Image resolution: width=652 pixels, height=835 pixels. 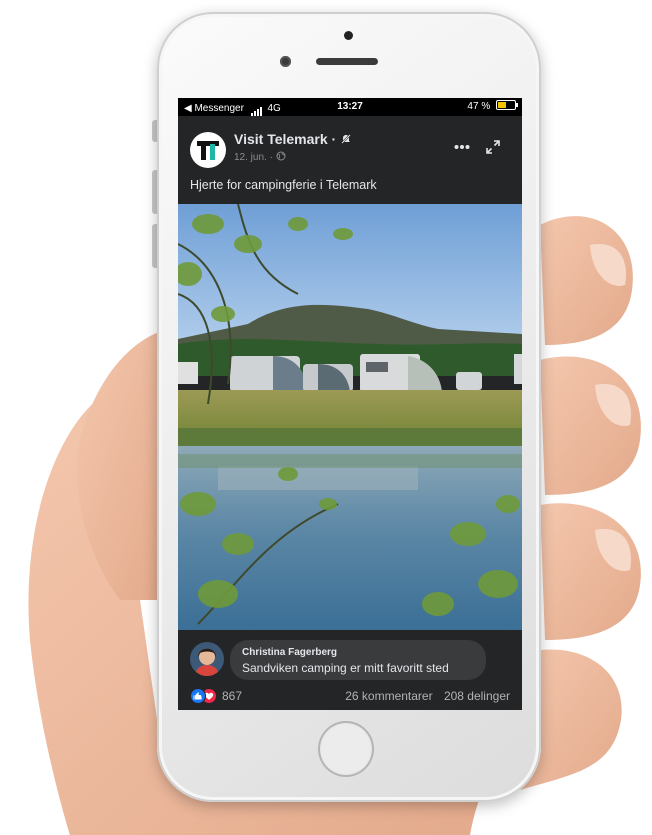 I want to click on commenter-avatar, so click(x=207, y=659).